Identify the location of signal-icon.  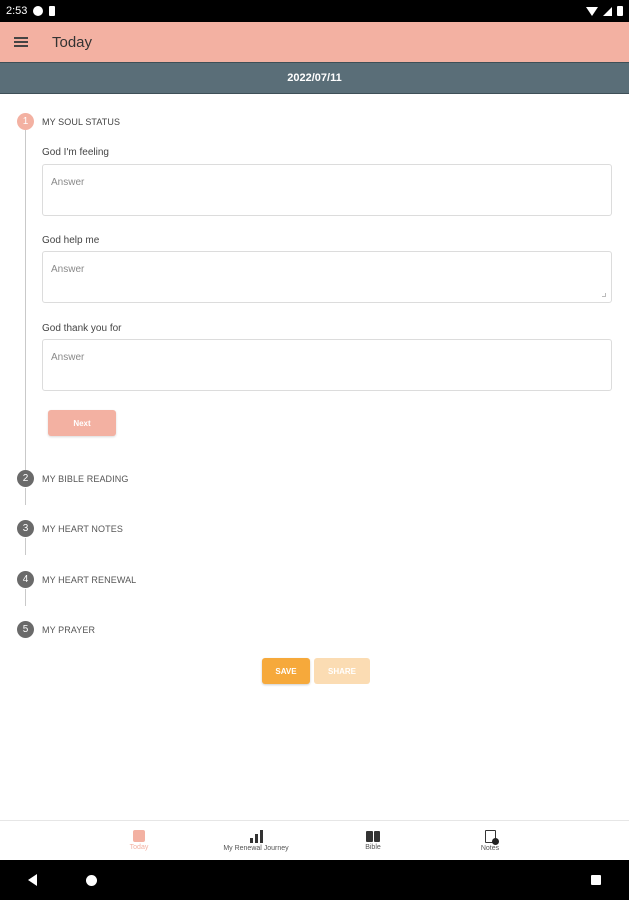
(607, 11).